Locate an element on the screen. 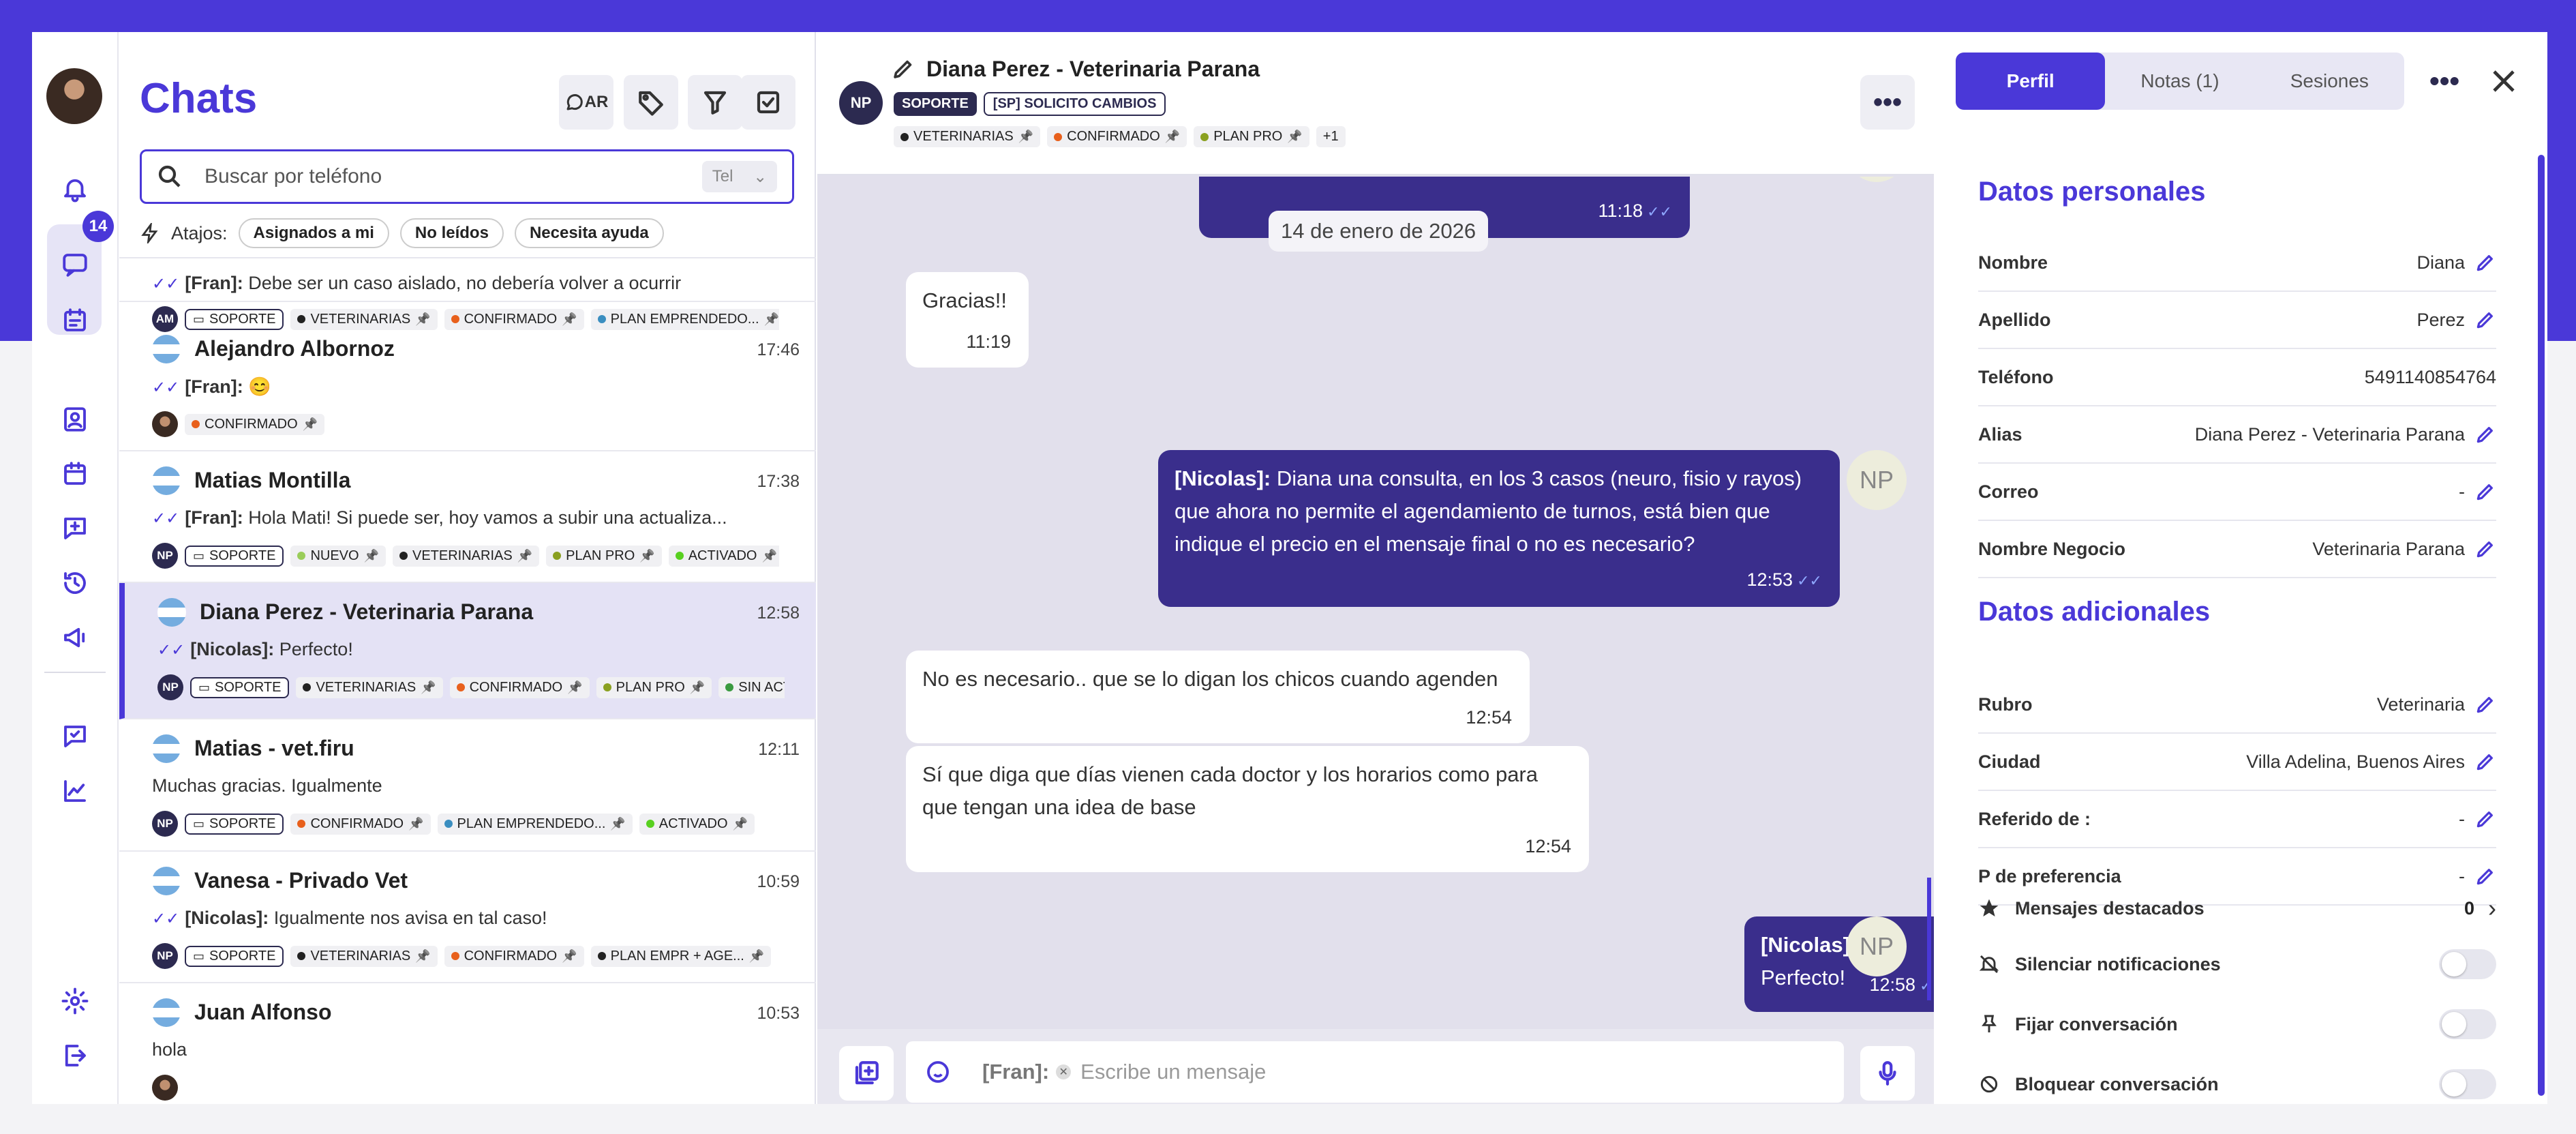 This screenshot has height=1134, width=2576. tag-chip: PLAN EMPRENDEDO... 📌 is located at coordinates (535, 824).